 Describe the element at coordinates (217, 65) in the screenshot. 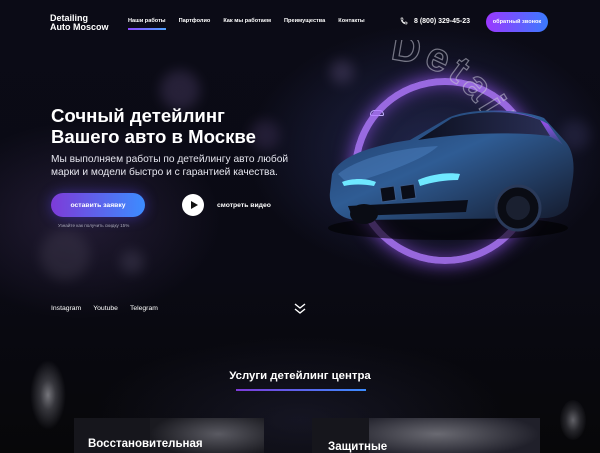

I see `site-logo: Detailing Auto Moscow` at that location.